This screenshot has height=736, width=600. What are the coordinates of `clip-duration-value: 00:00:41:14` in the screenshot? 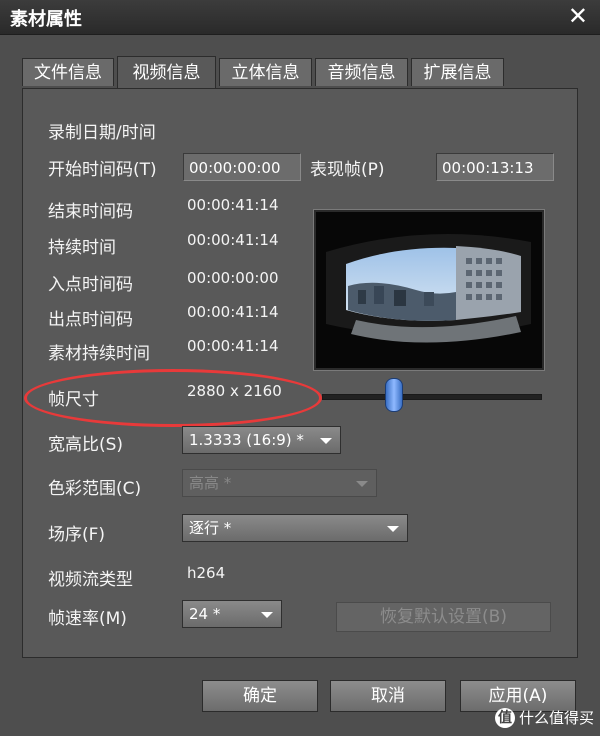 It's located at (233, 346).